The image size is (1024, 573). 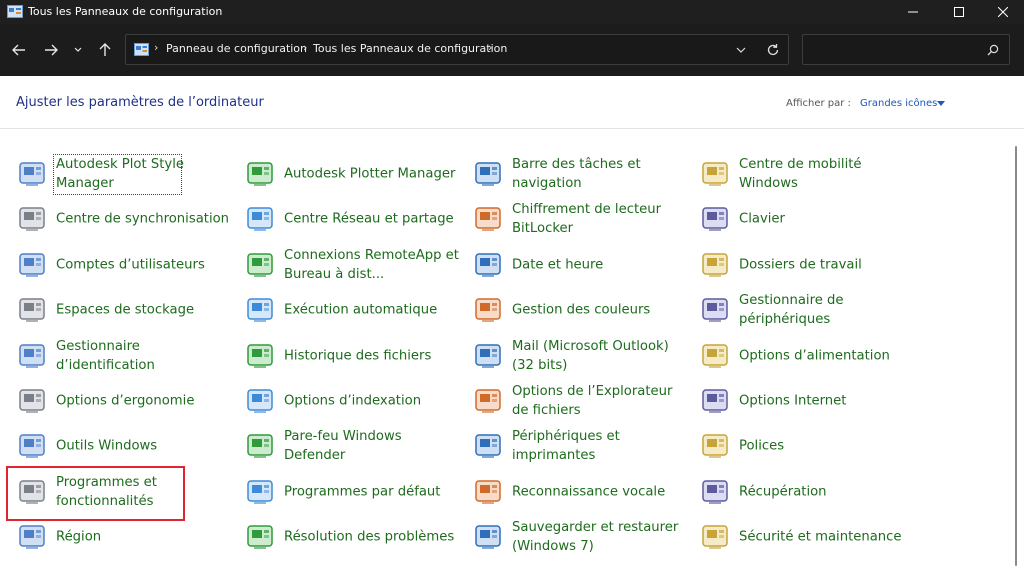 I want to click on control-panel-item-options-d-ergonomie: Options d’ergonomie, so click(x=126, y=401).